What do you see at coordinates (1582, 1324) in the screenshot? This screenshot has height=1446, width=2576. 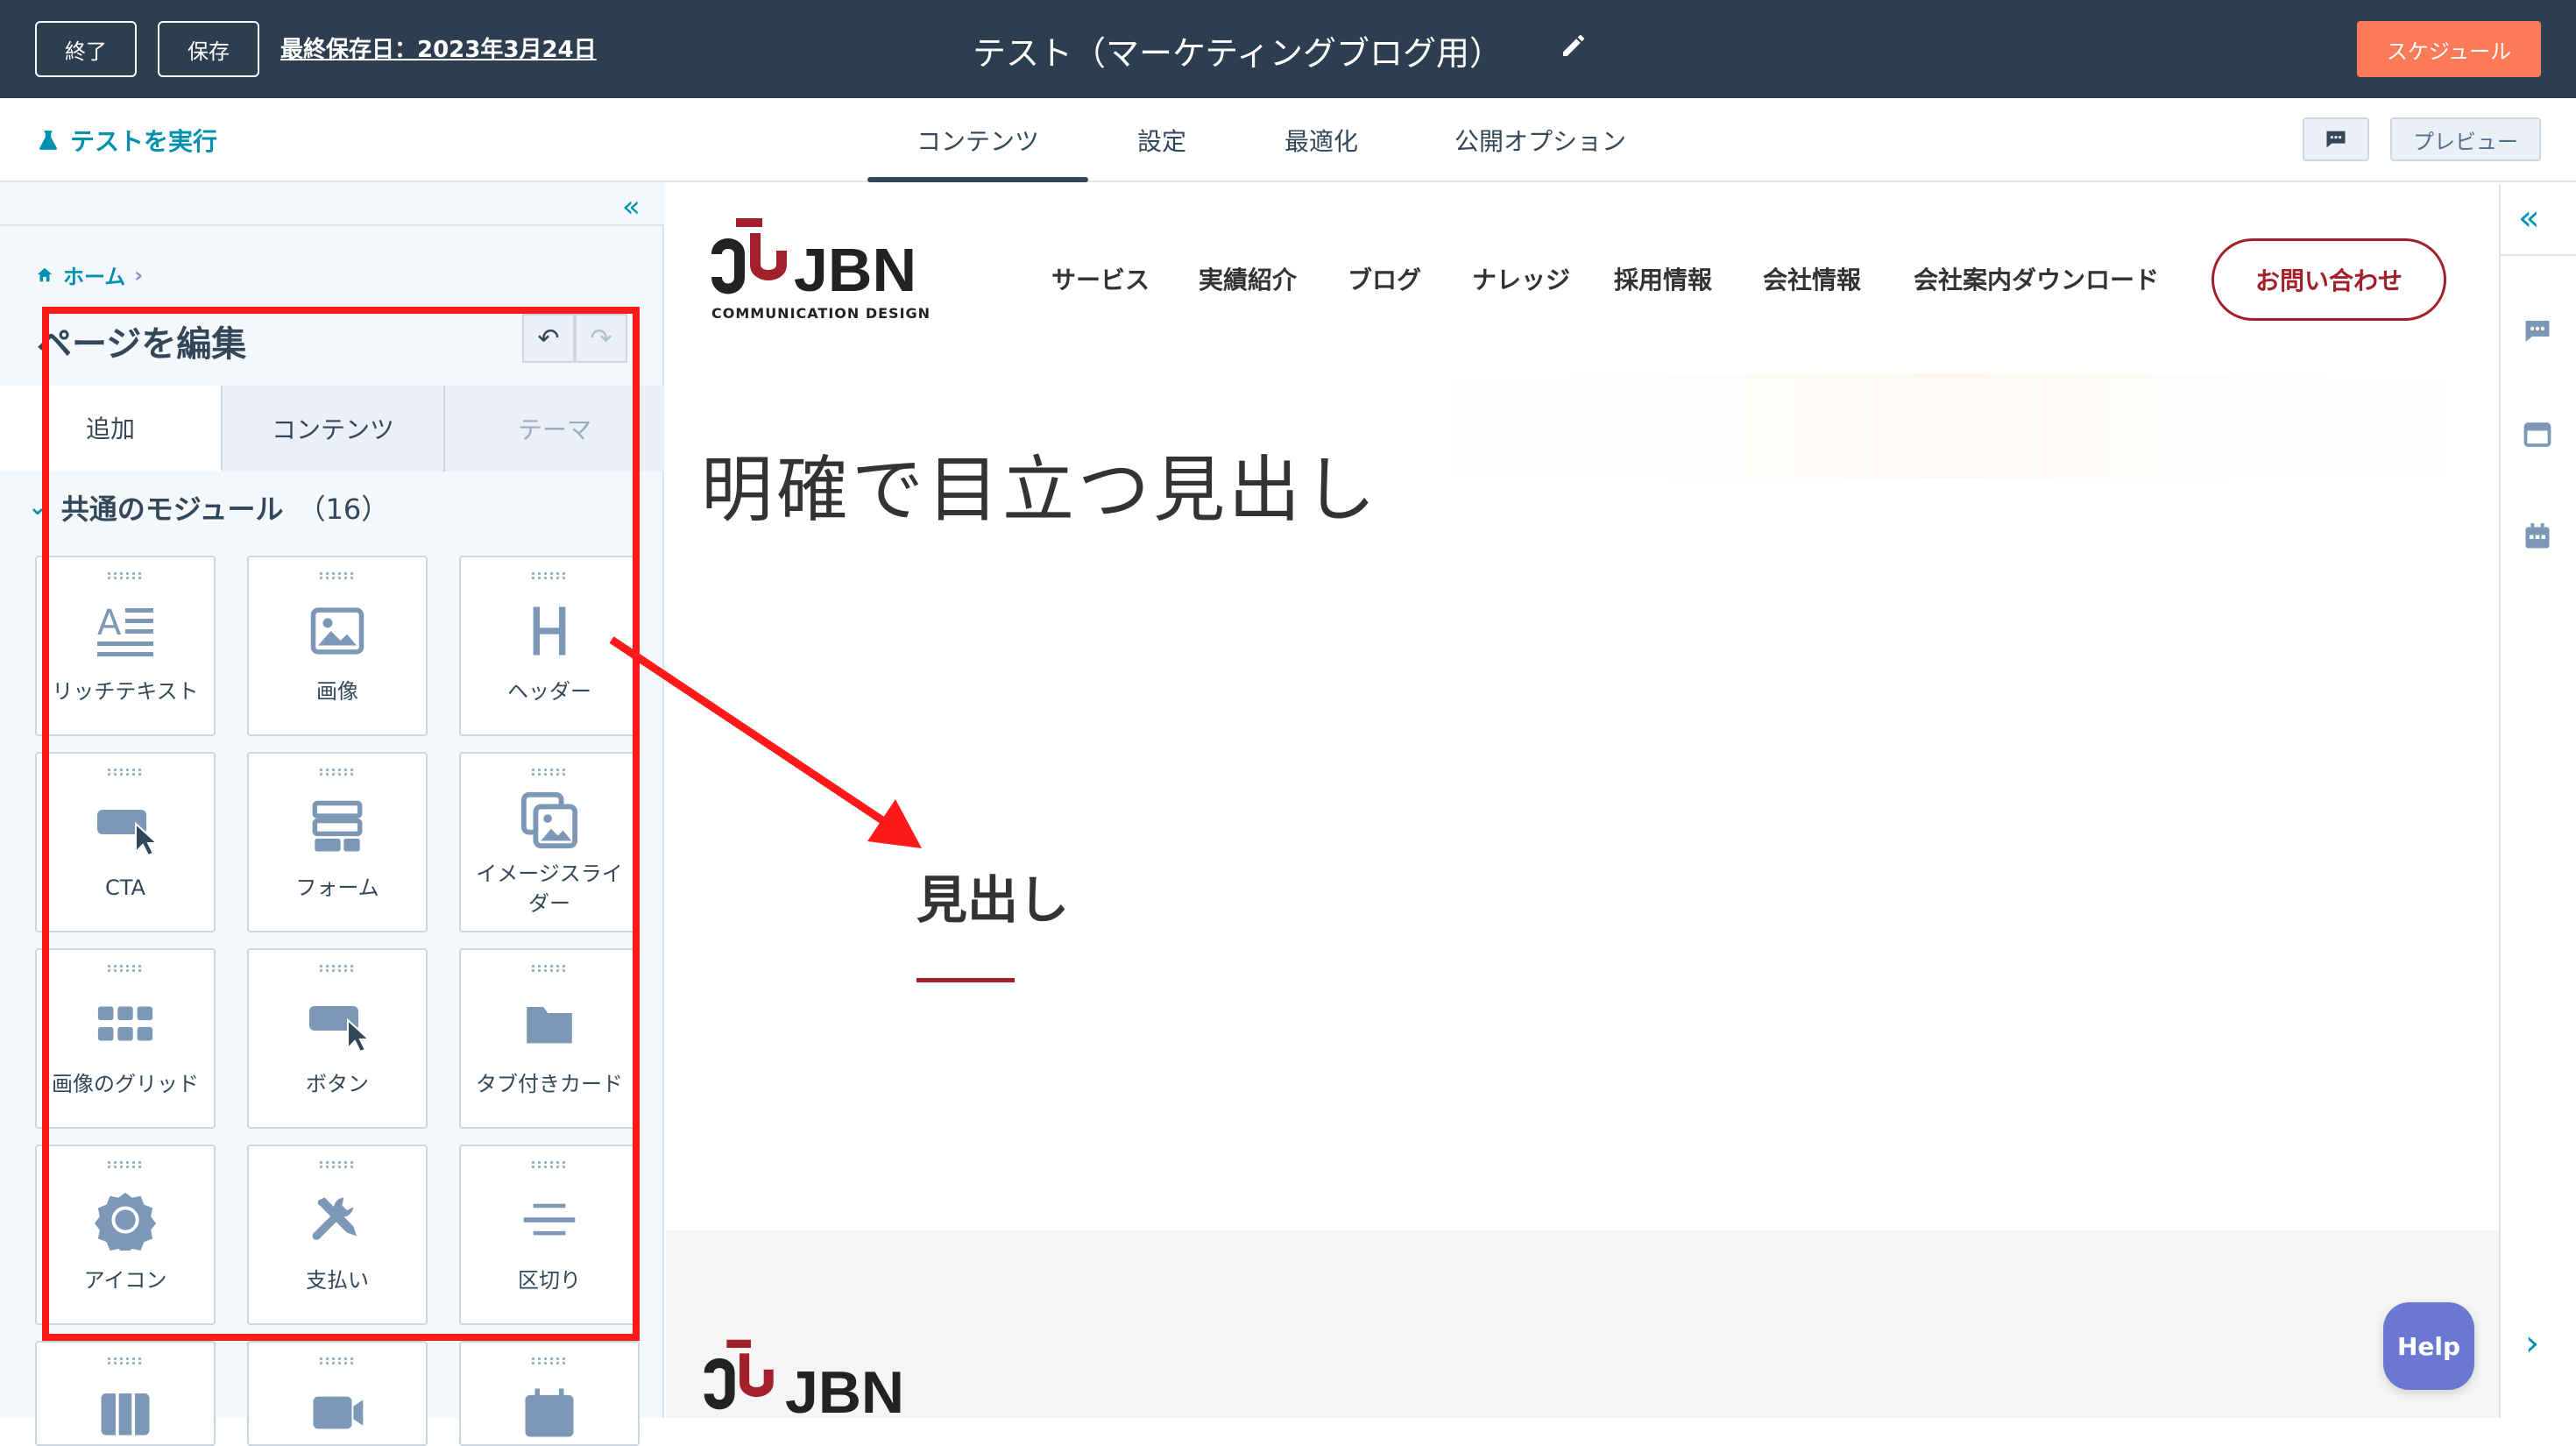 I see `footer-section` at bounding box center [1582, 1324].